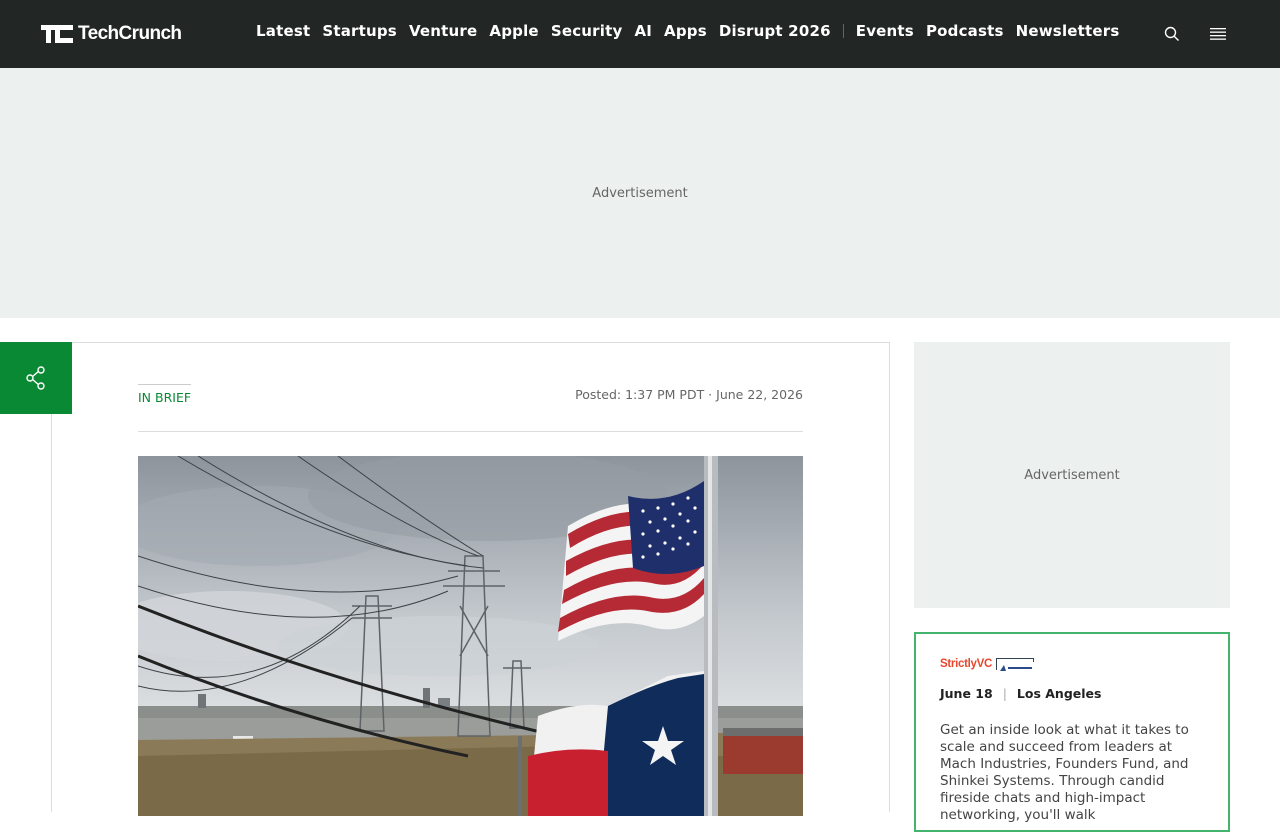 The image size is (1280, 832). Describe the element at coordinates (843, 31) in the screenshot. I see `nav-divider` at that location.